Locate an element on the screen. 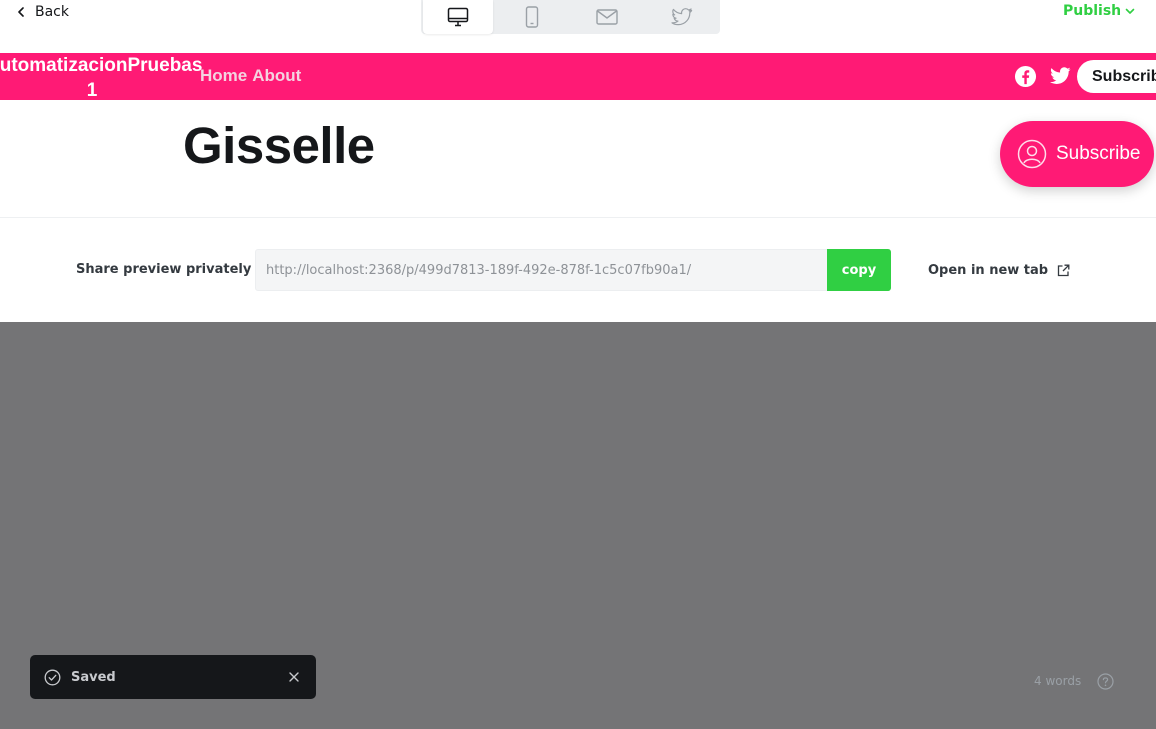  floating-subscribe-label: Subscribe is located at coordinates (1098, 153).